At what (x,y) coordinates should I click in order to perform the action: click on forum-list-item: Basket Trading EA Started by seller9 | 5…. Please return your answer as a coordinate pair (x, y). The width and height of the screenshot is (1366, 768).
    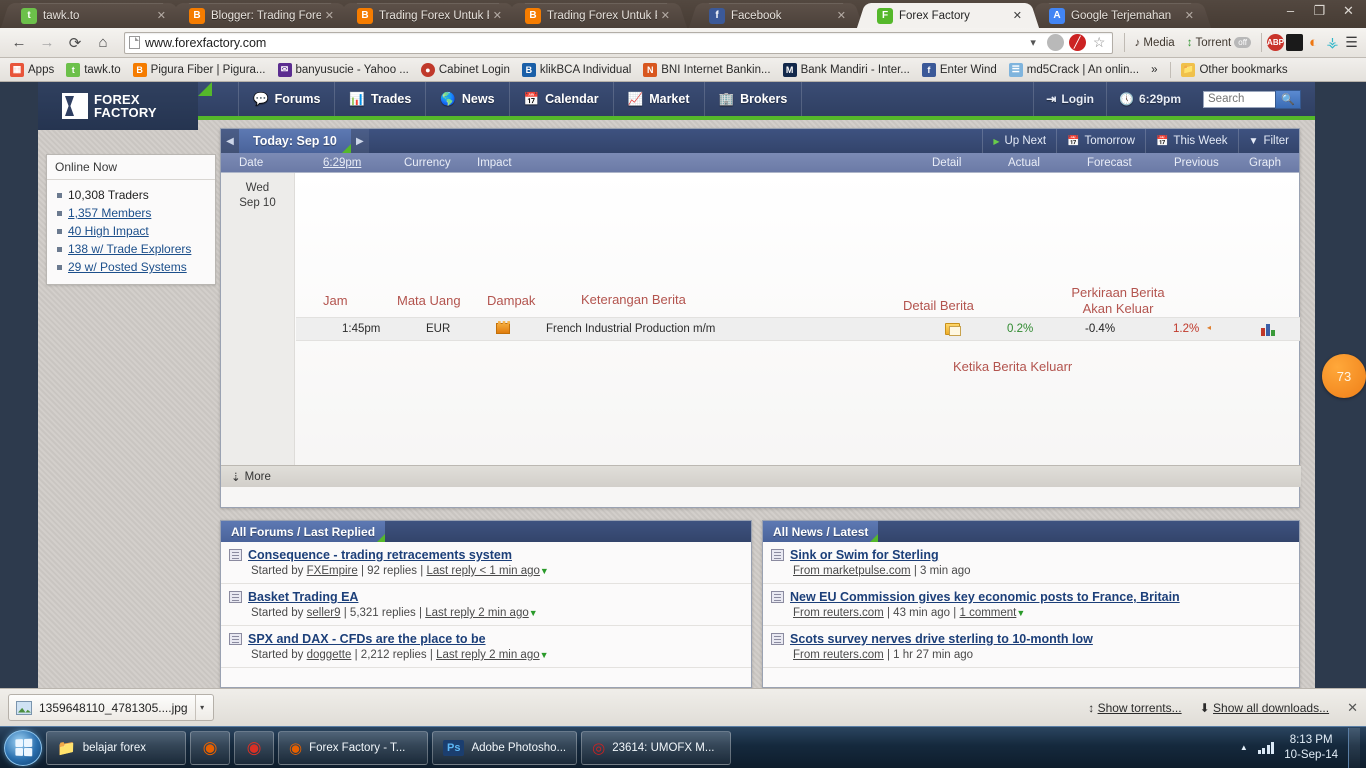
    Looking at the image, I should click on (486, 605).